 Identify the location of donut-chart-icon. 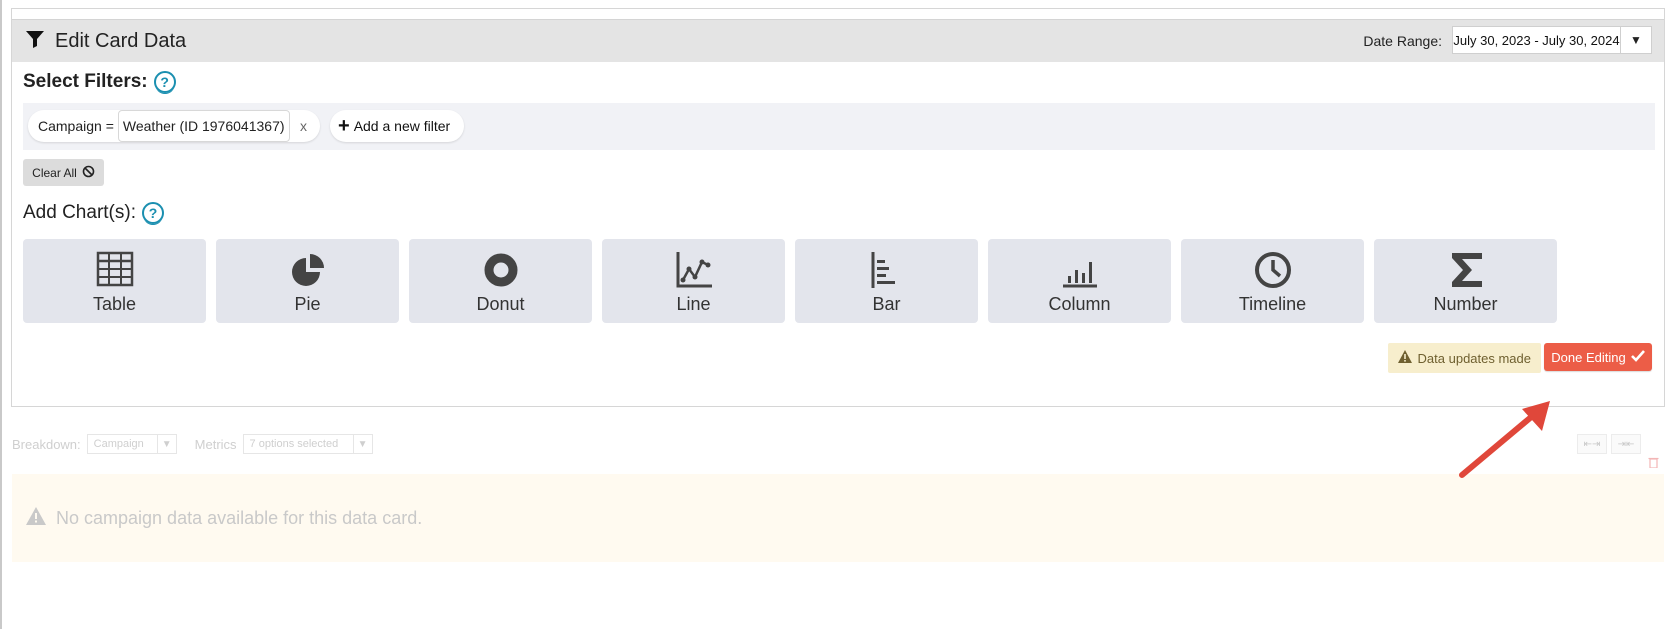
(500, 269).